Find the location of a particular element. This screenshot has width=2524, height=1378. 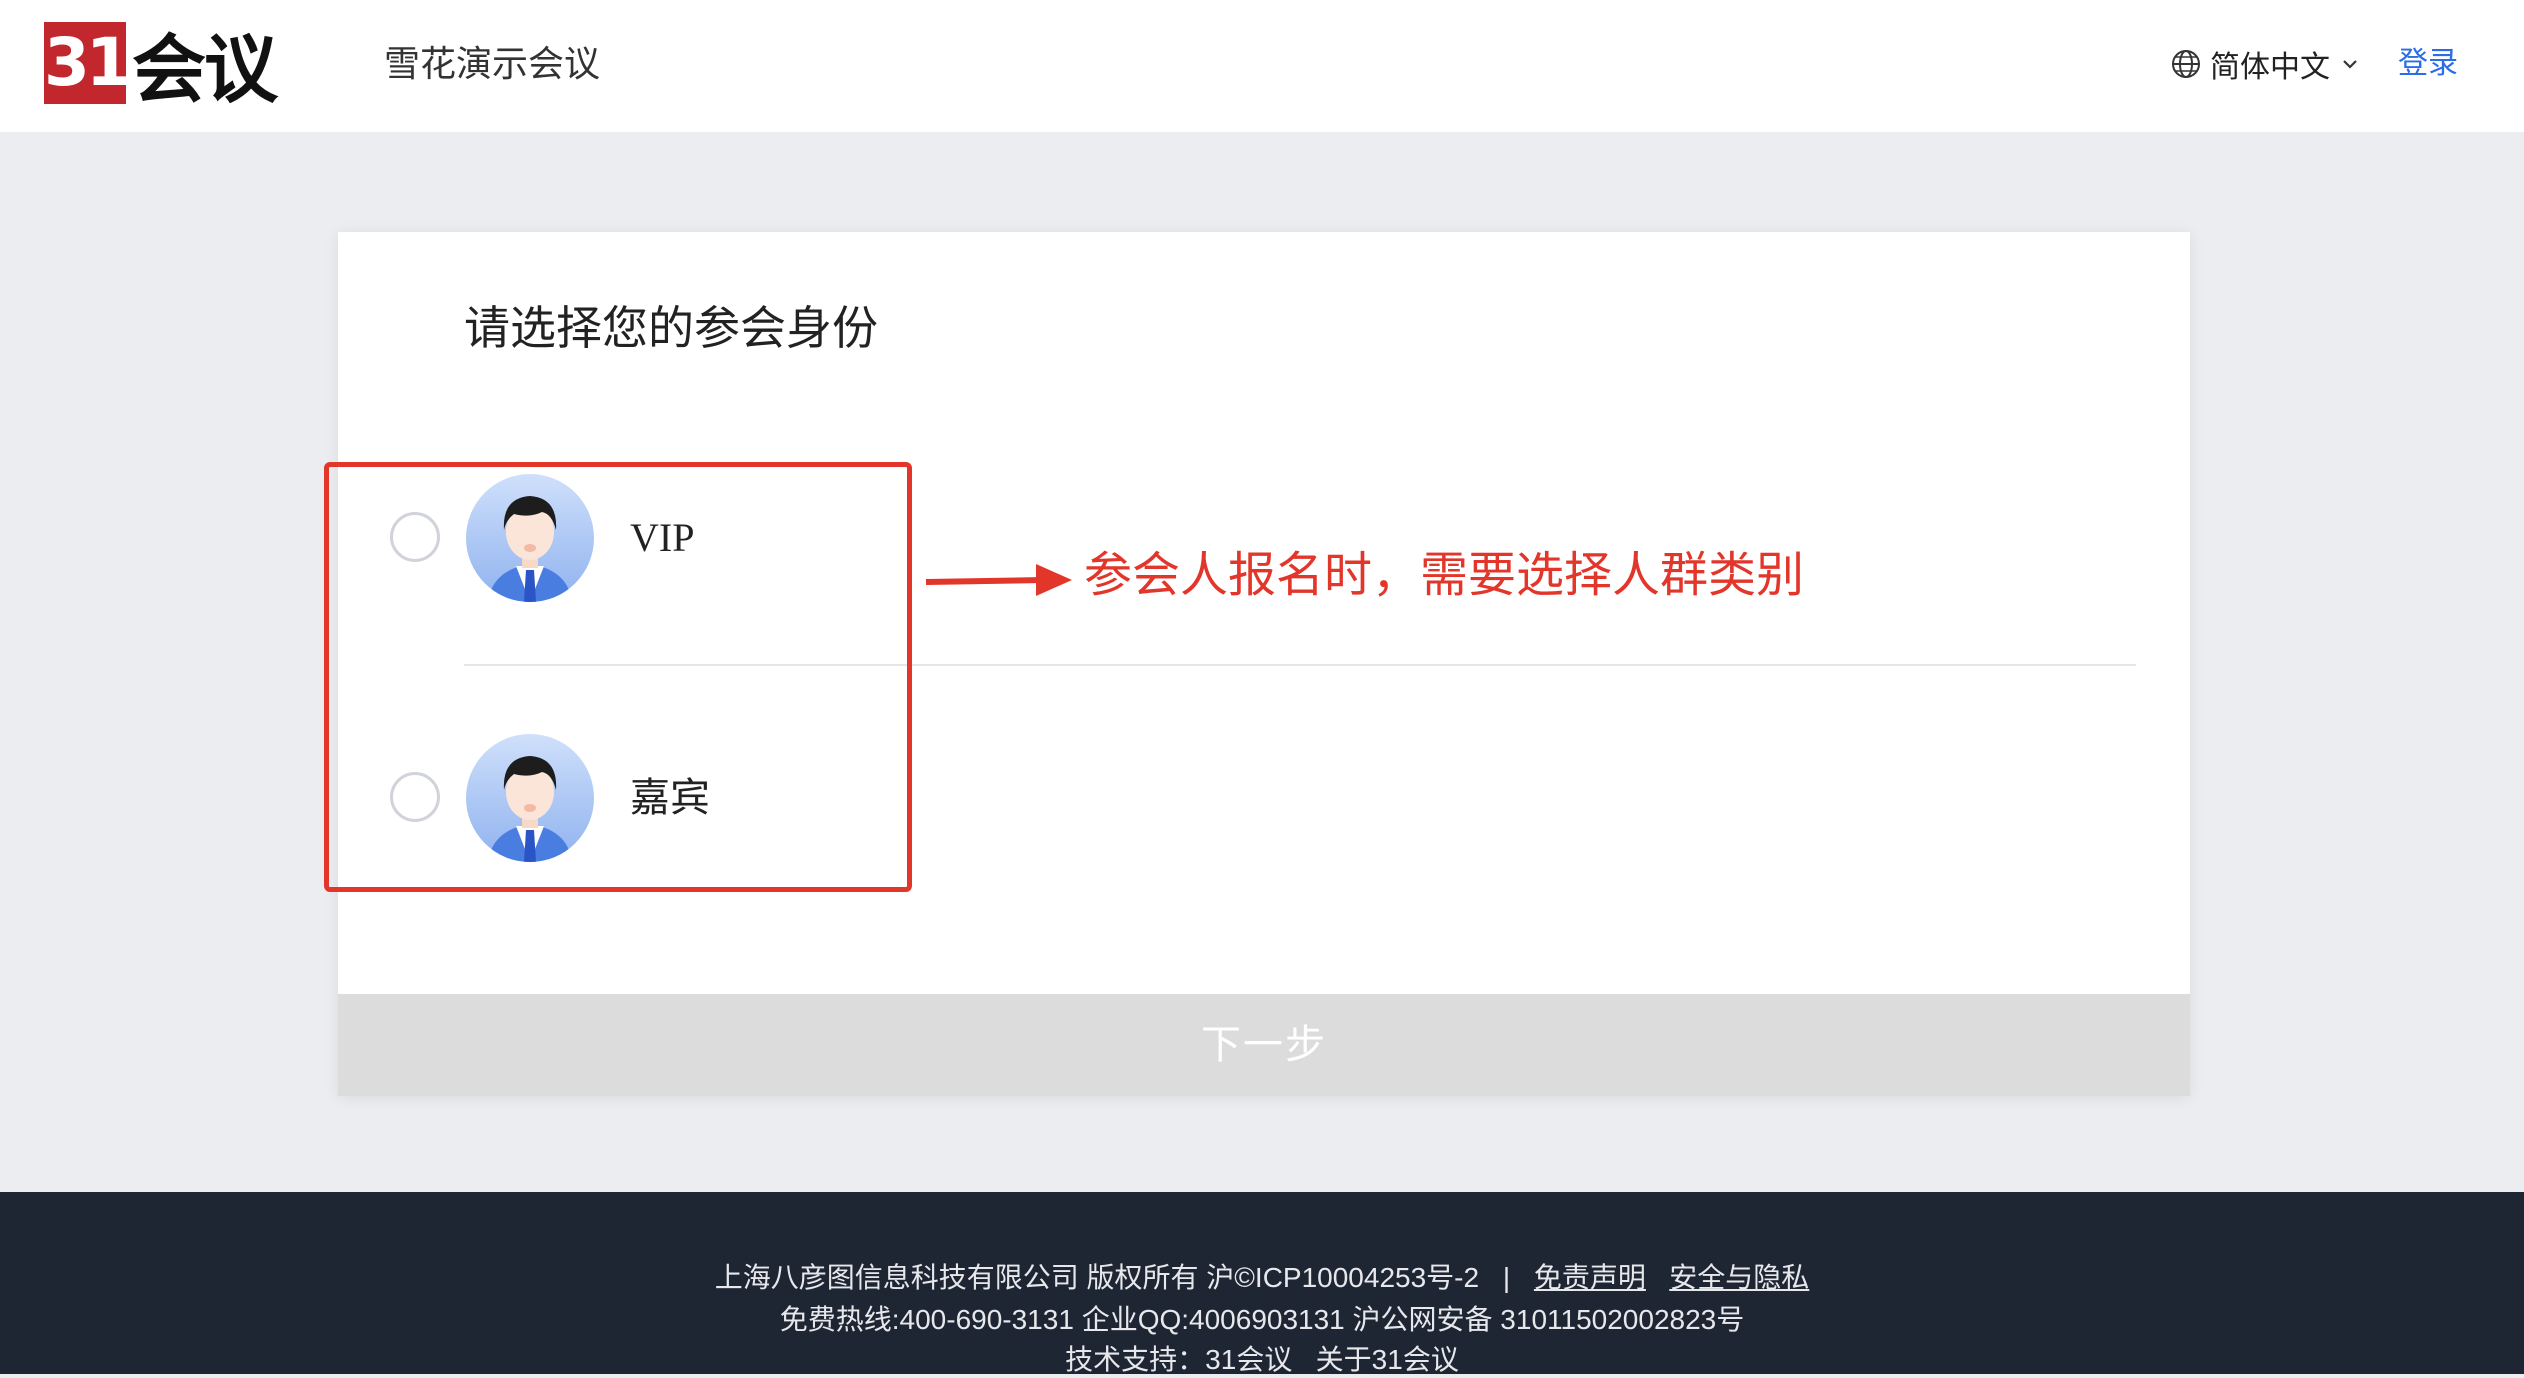

footer-police: 沪公网安备 31011502002823号 is located at coordinates (1548, 1319).